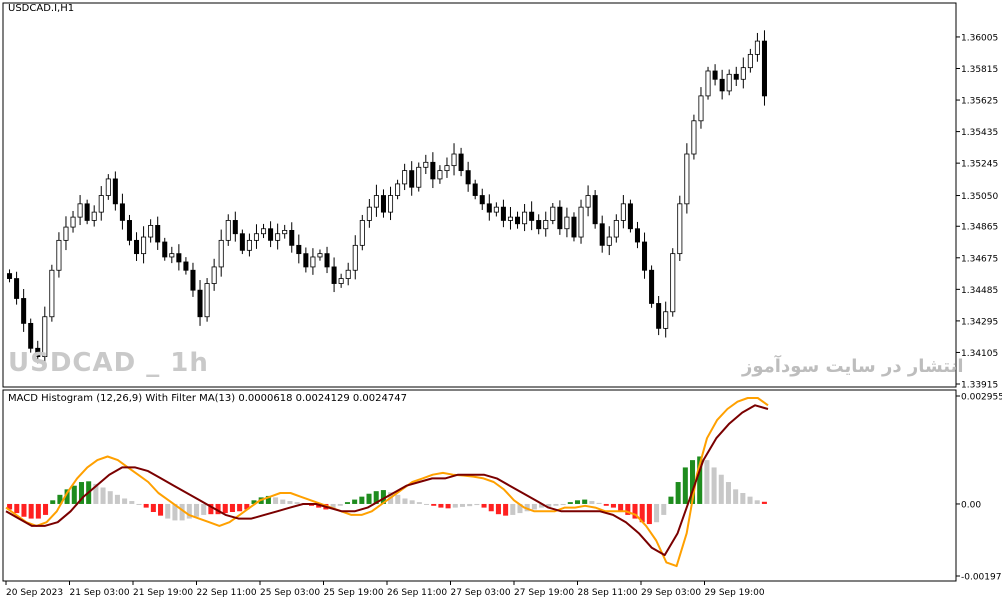 The image size is (1002, 607). What do you see at coordinates (290, 593) in the screenshot?
I see `time-tick-label: 25 Sep 03:00` at bounding box center [290, 593].